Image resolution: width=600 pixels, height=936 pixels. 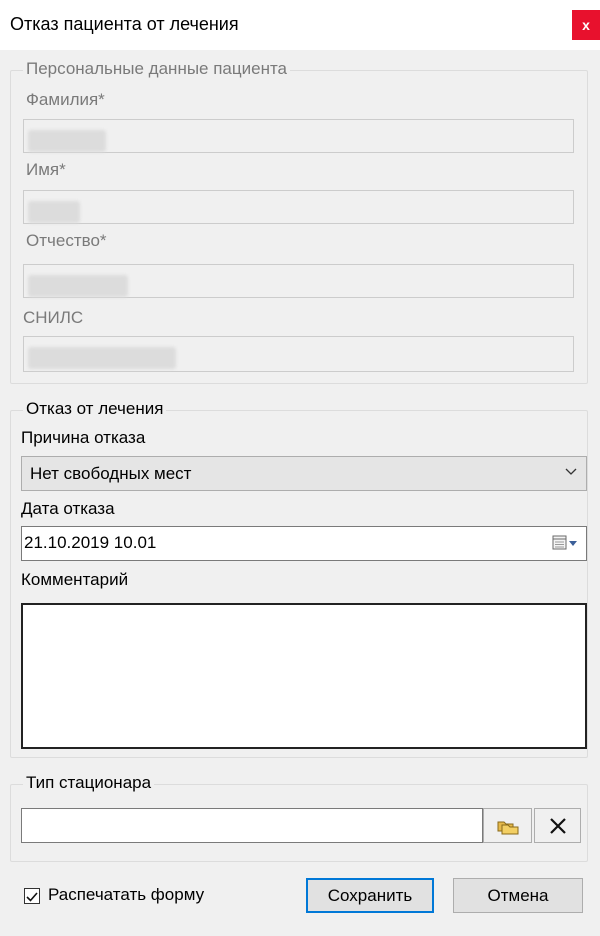 I want to click on date-label: Дата отказа, so click(x=68, y=508).